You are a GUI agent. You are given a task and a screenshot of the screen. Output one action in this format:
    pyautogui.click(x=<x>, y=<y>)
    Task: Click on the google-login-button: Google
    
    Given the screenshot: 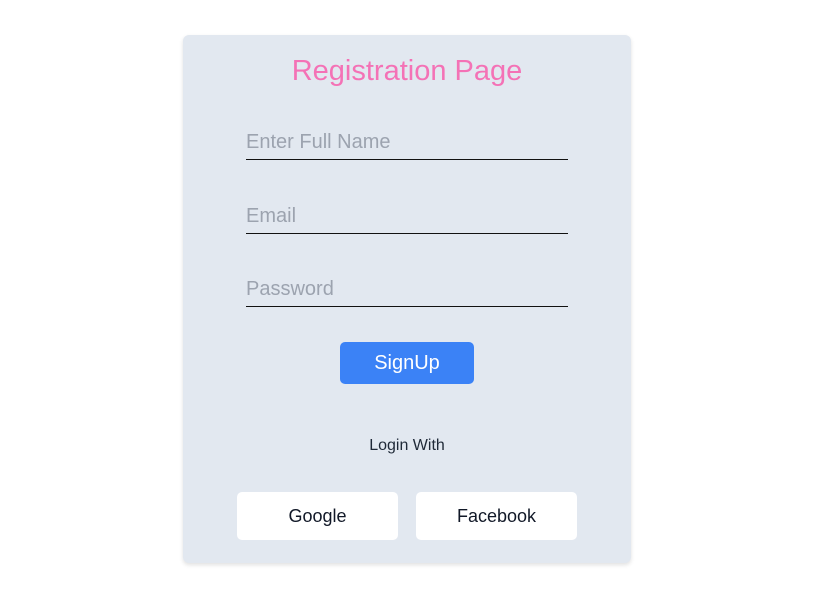 What is the action you would take?
    pyautogui.click(x=317, y=516)
    